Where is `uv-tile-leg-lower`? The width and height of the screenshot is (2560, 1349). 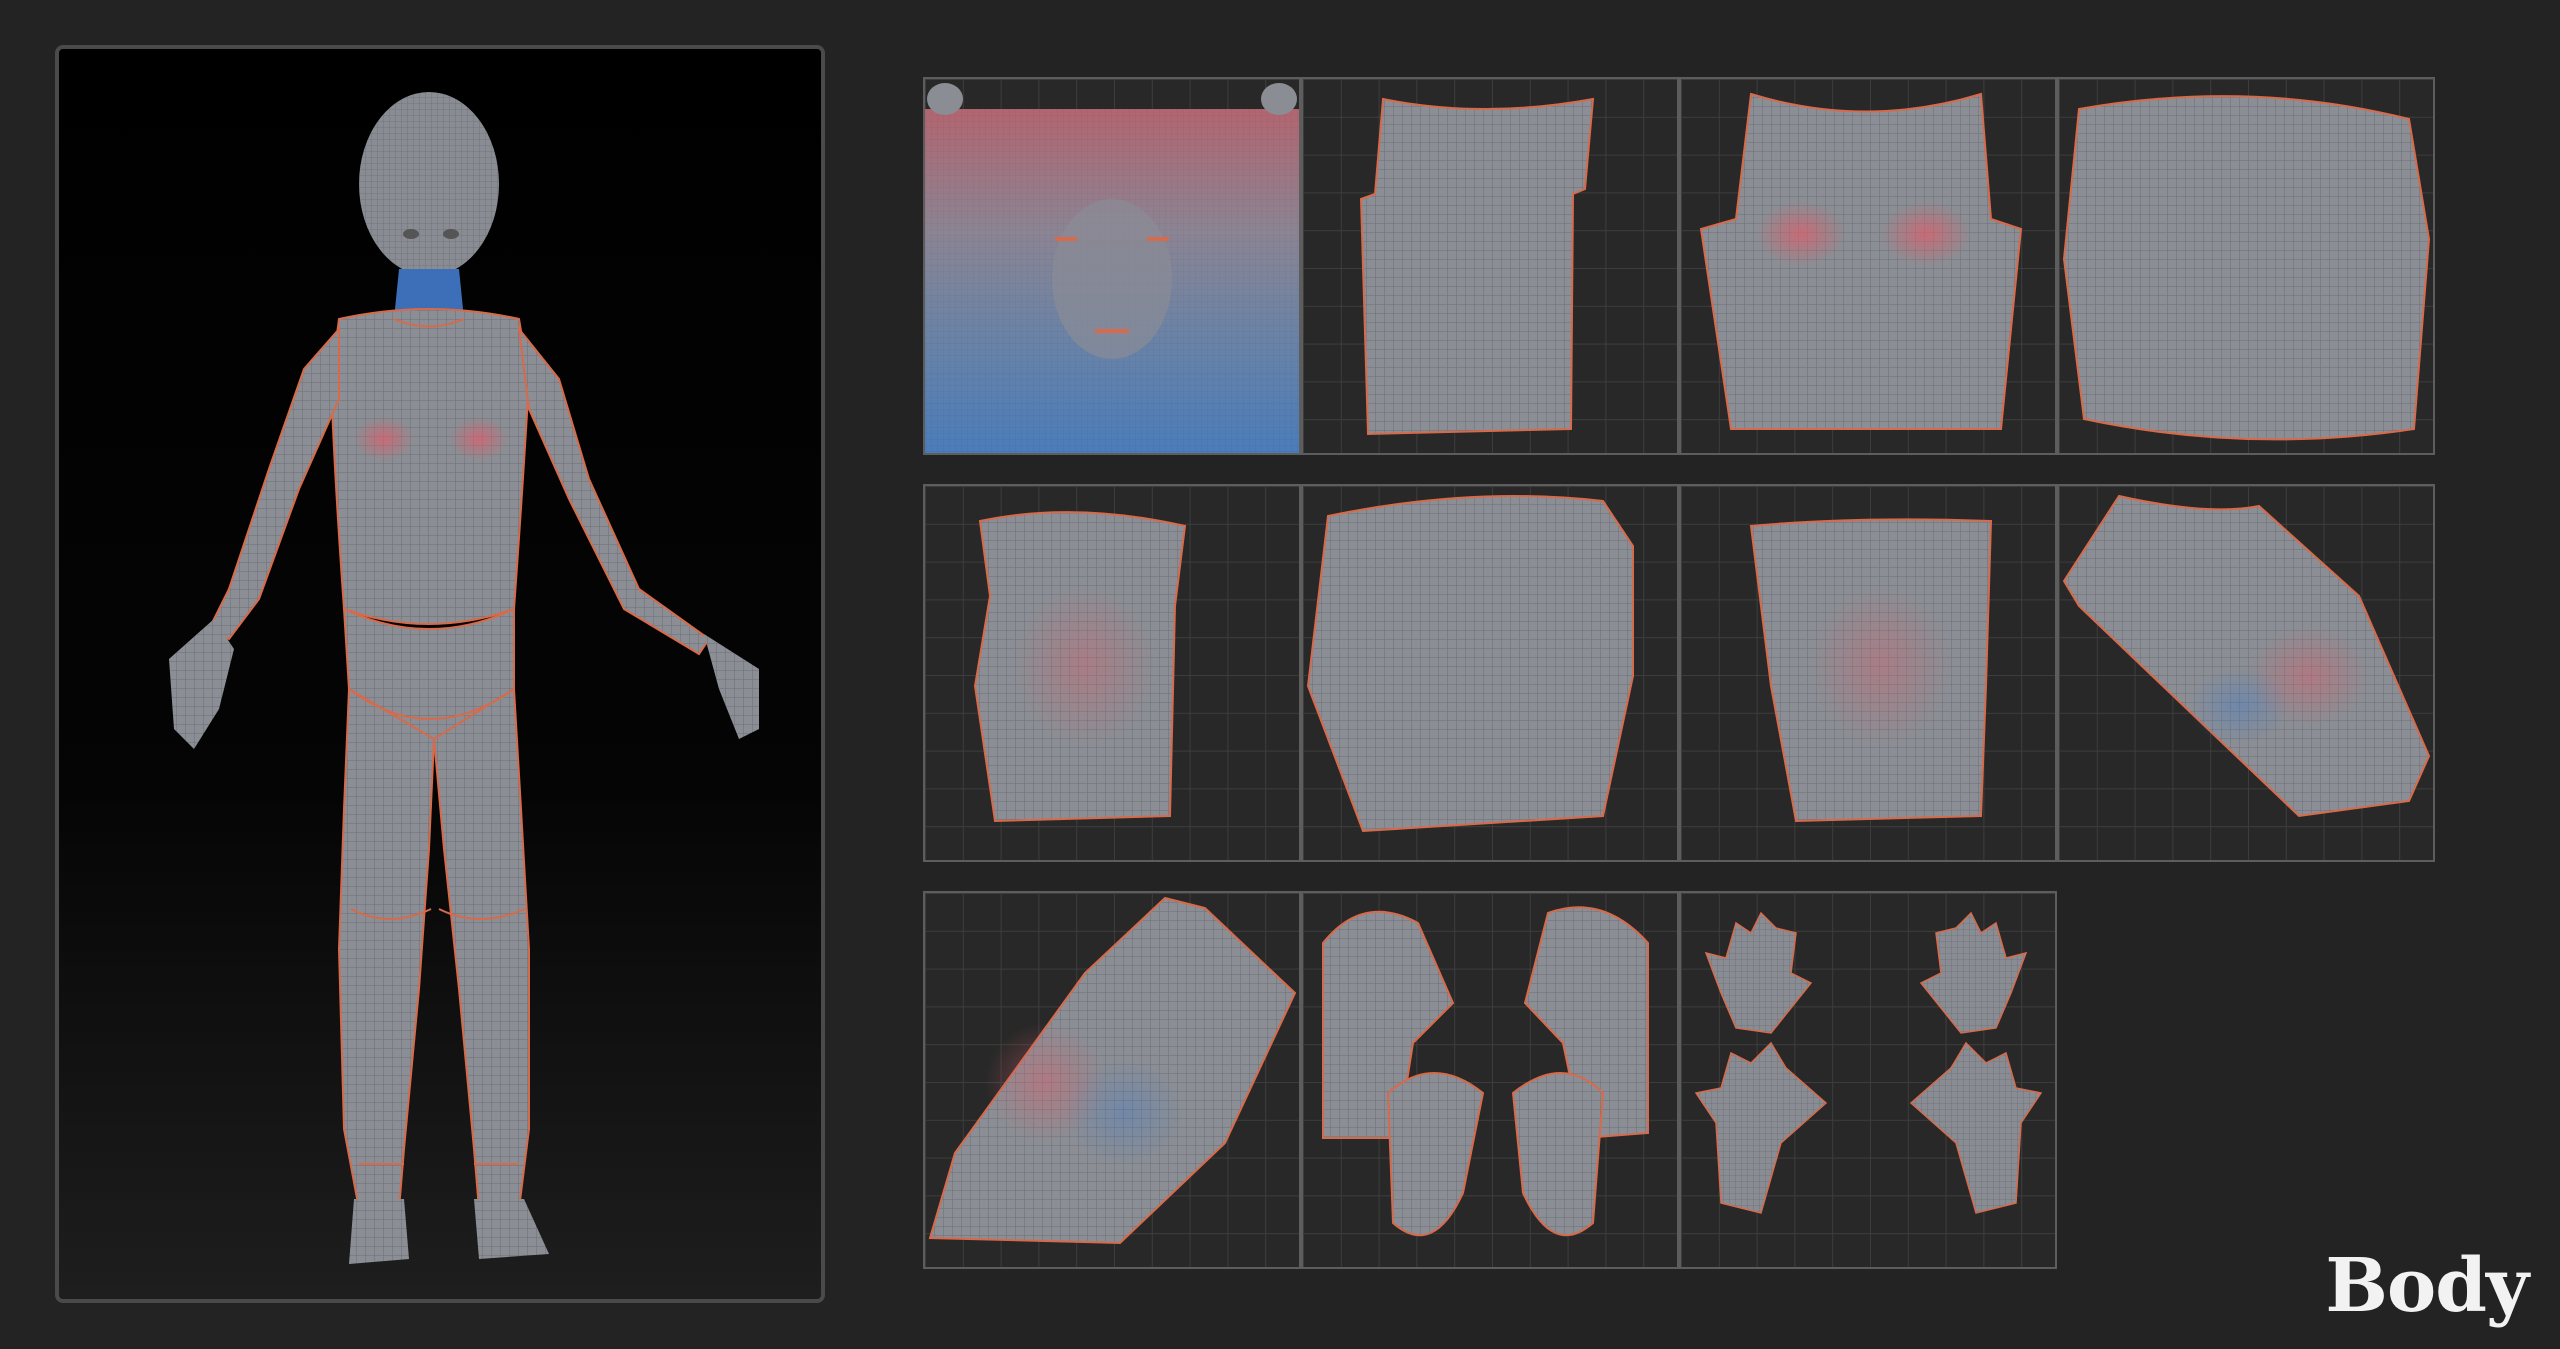
uv-tile-leg-lower is located at coordinates (1112, 1080).